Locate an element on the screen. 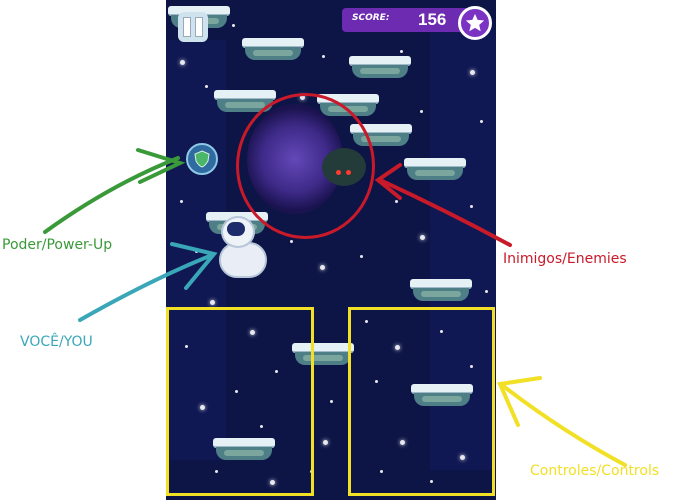  enemies-label: Inimigos/Enemies is located at coordinates (565, 259).